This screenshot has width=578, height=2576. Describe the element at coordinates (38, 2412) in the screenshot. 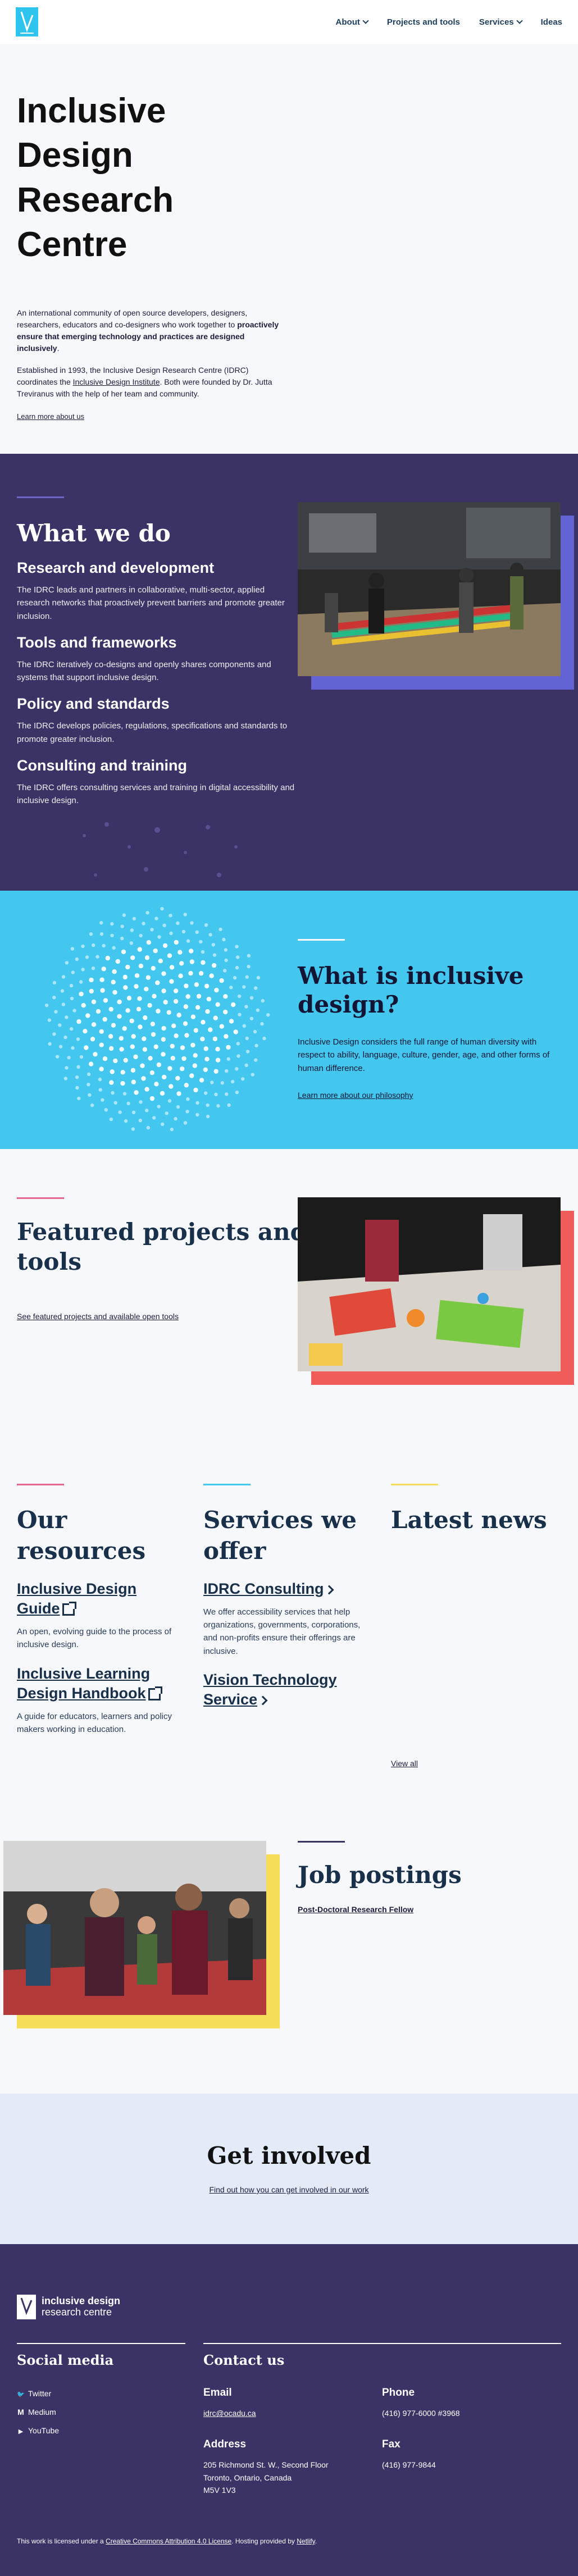

I see `medium-link: M Medium` at that location.